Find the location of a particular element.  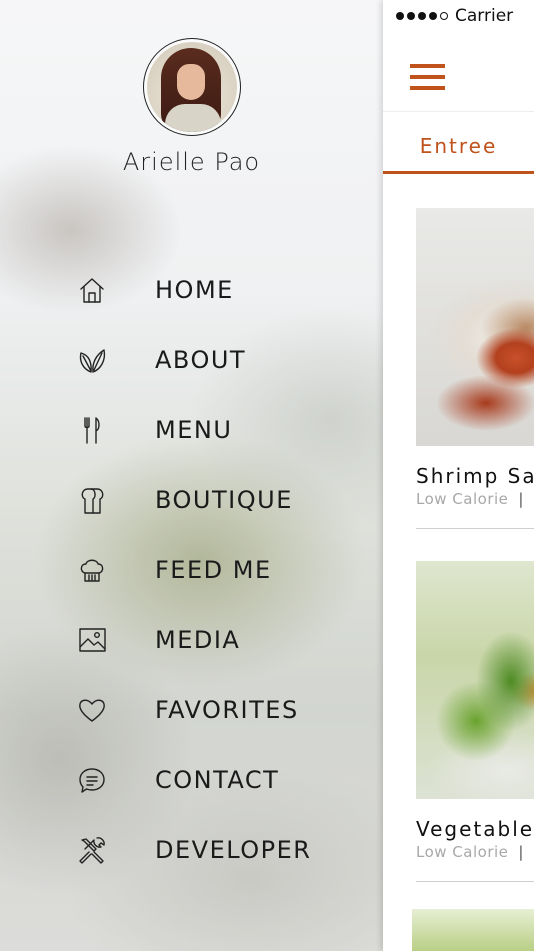

dish-card is located at coordinates (473, 930).